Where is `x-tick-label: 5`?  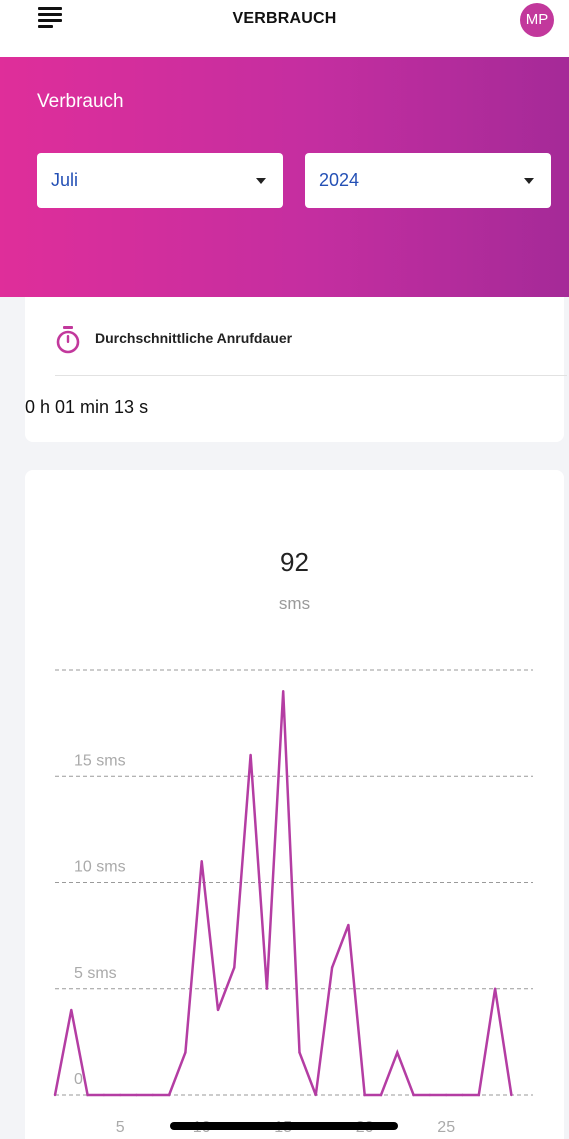 x-tick-label: 5 is located at coordinates (120, 1127).